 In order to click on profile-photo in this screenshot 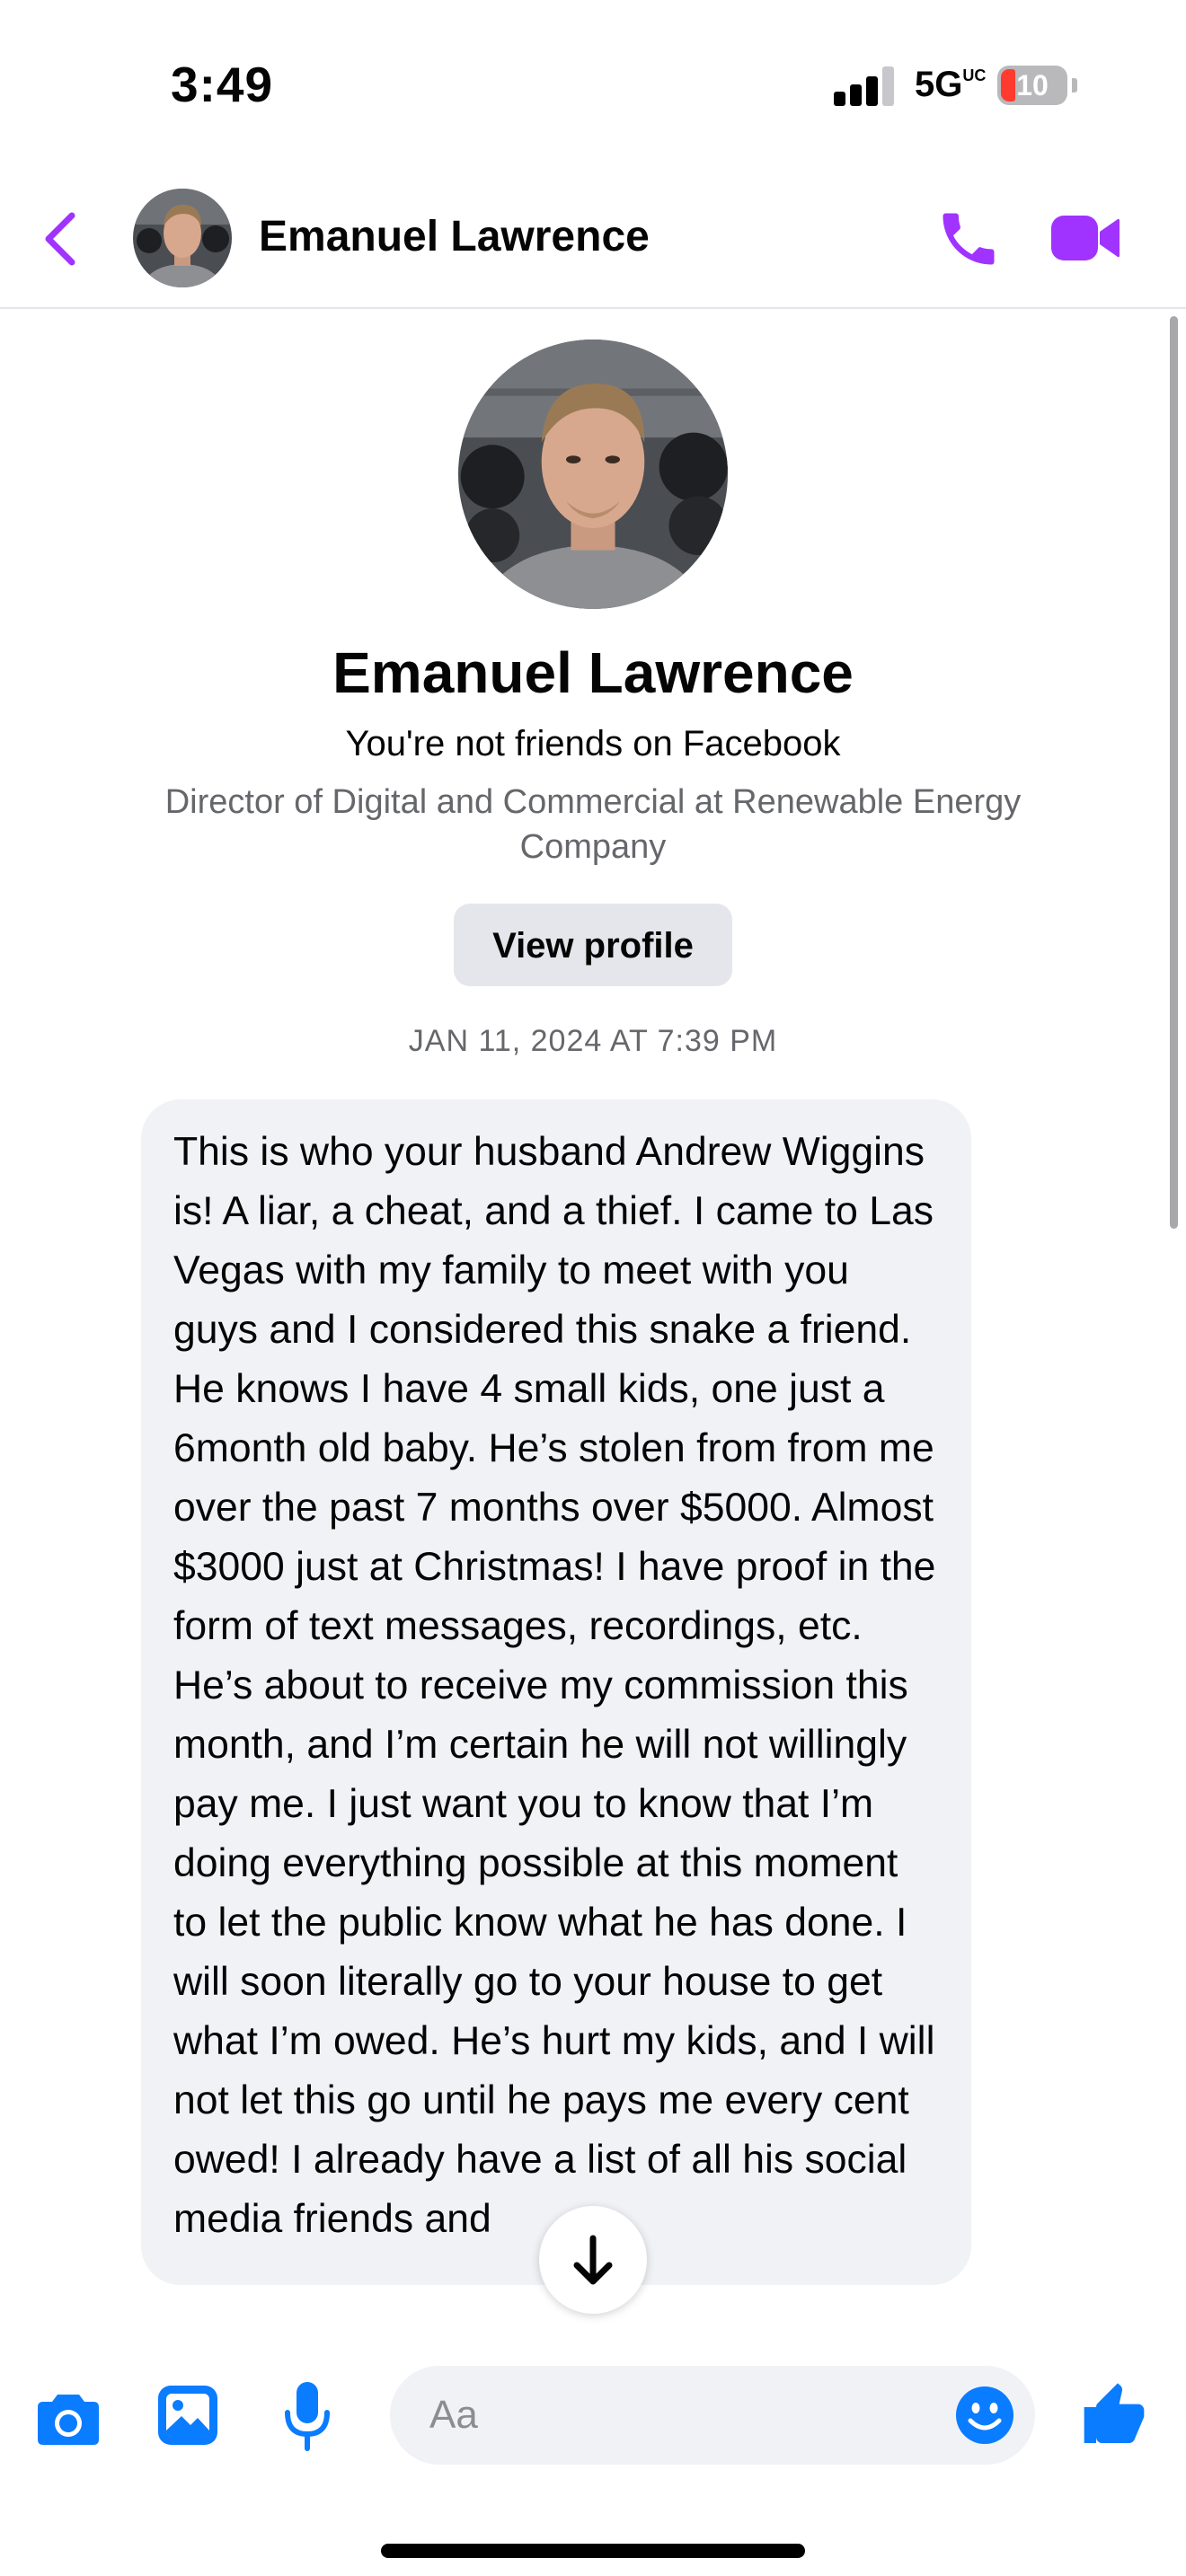, I will do `click(182, 238)`.